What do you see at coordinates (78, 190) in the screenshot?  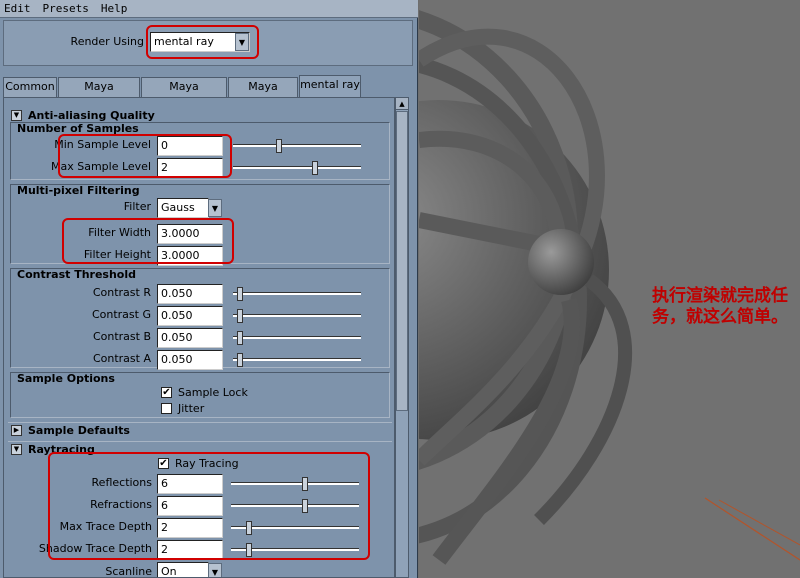 I see `filtering-title: Multi-pixel Filtering` at bounding box center [78, 190].